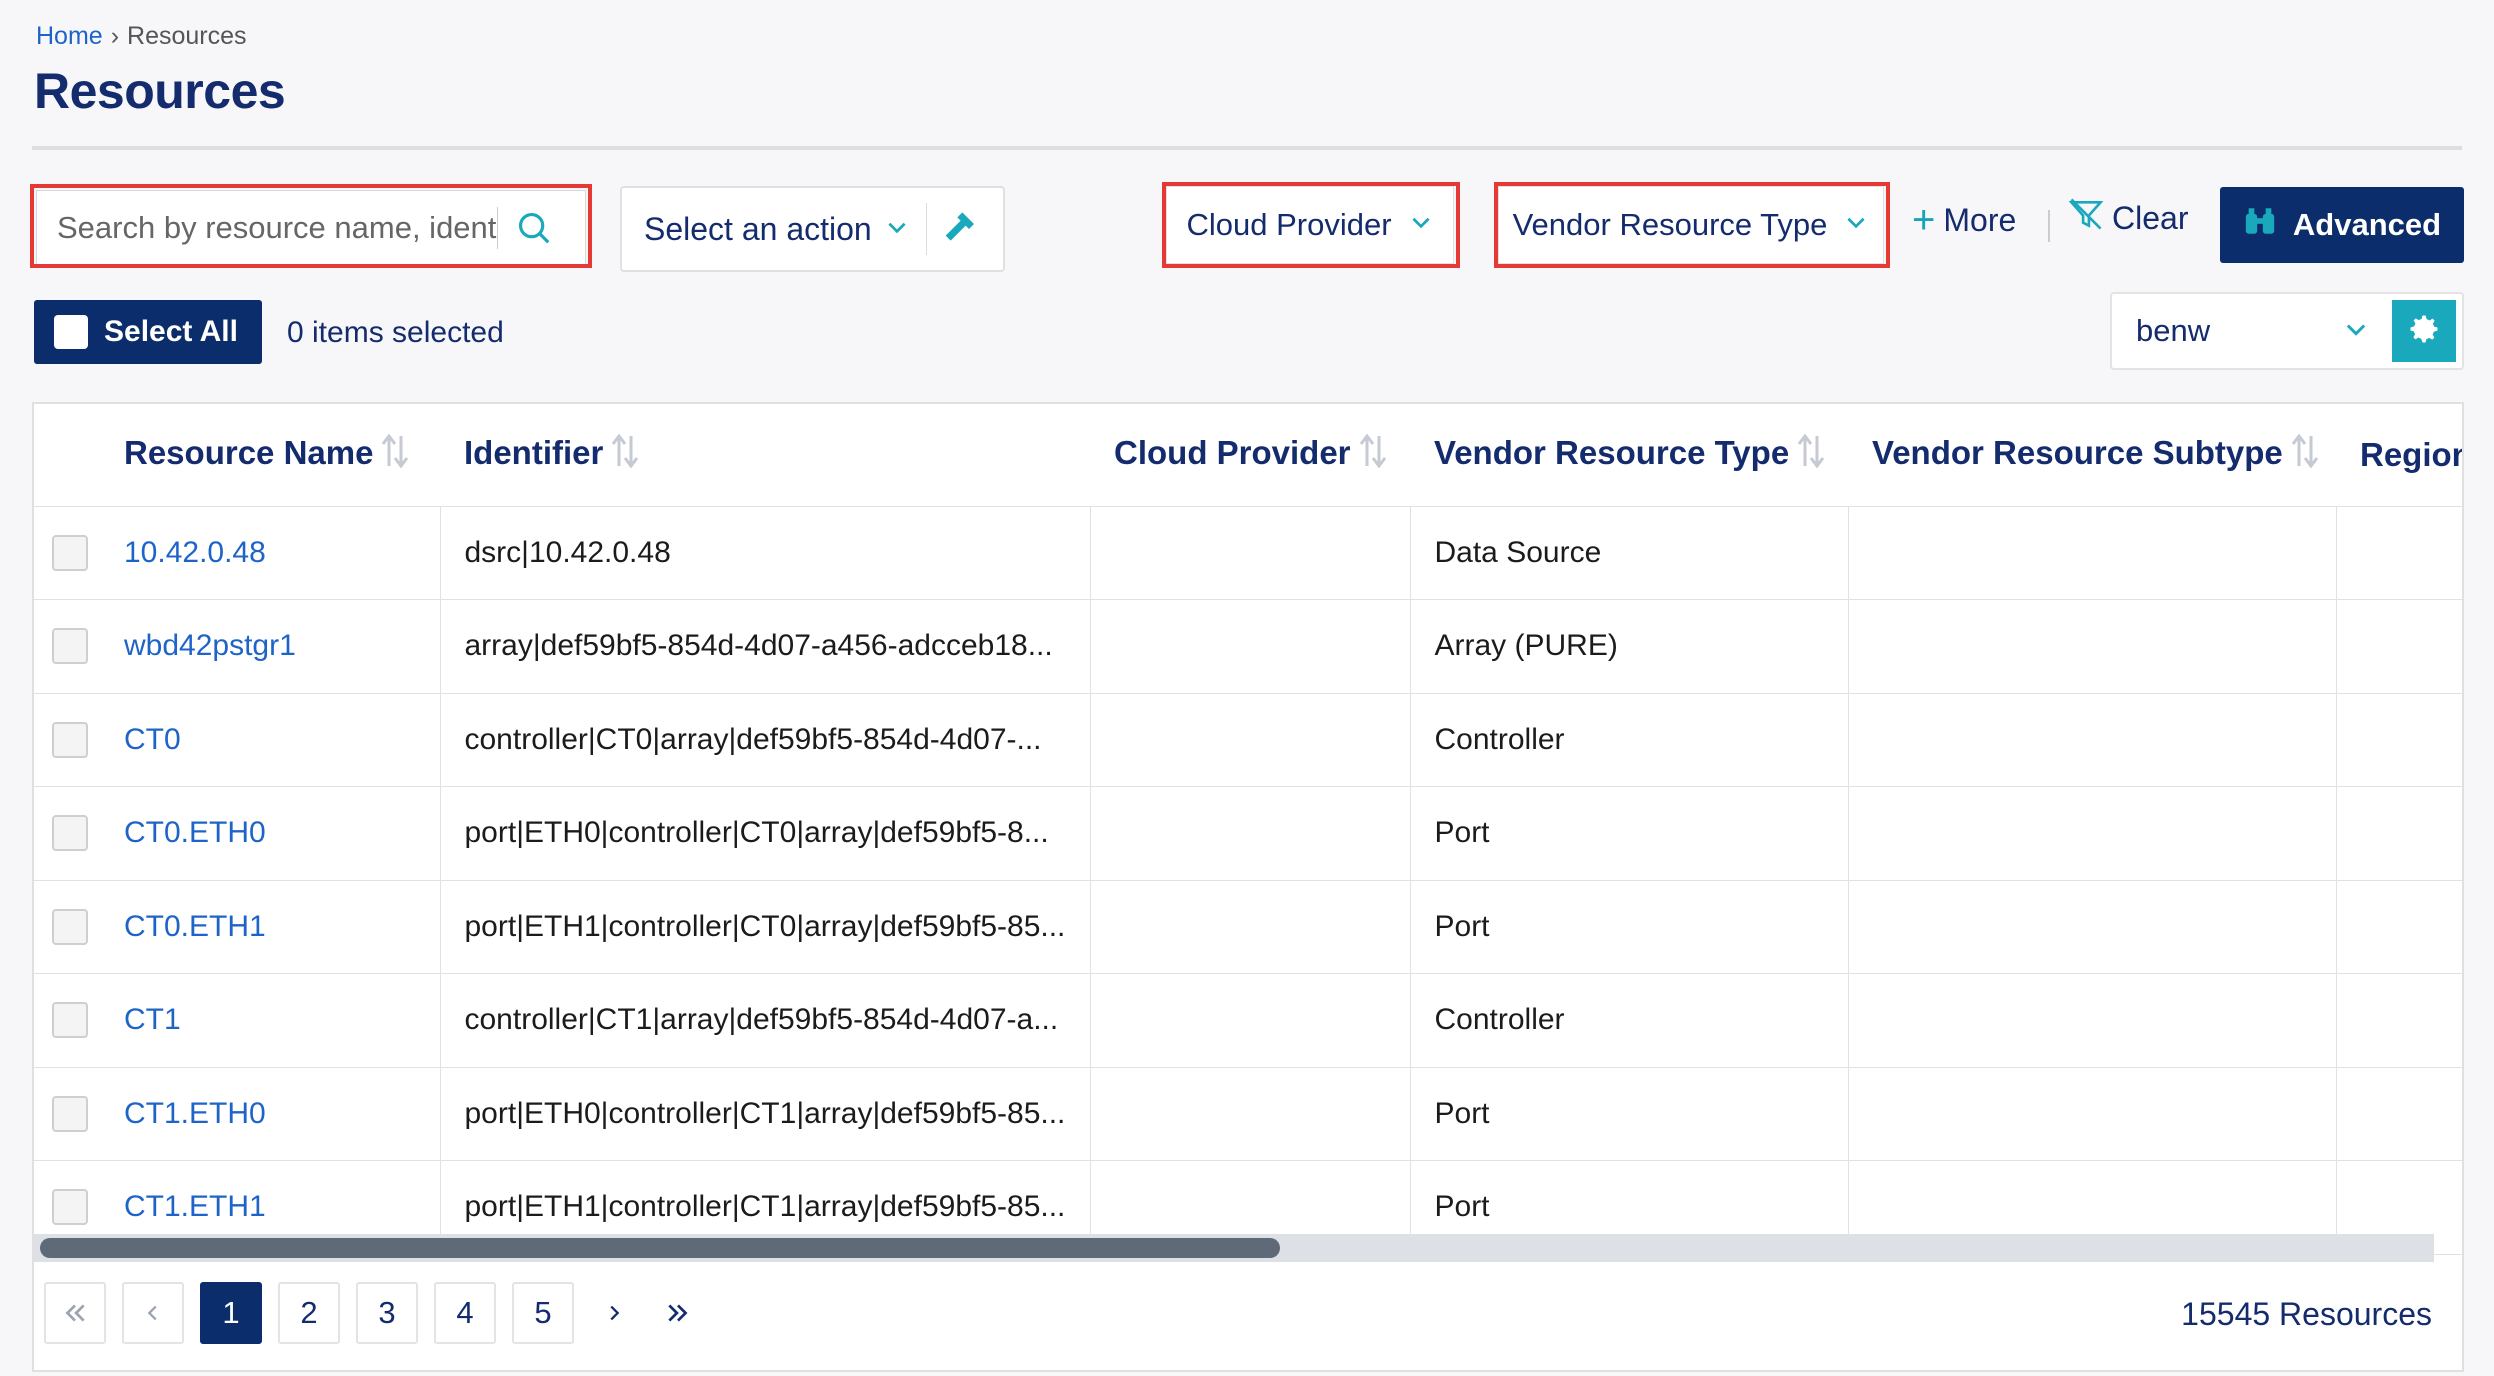  Describe the element at coordinates (195, 552) in the screenshot. I see `resource-name-link: 10.42.0.48` at that location.